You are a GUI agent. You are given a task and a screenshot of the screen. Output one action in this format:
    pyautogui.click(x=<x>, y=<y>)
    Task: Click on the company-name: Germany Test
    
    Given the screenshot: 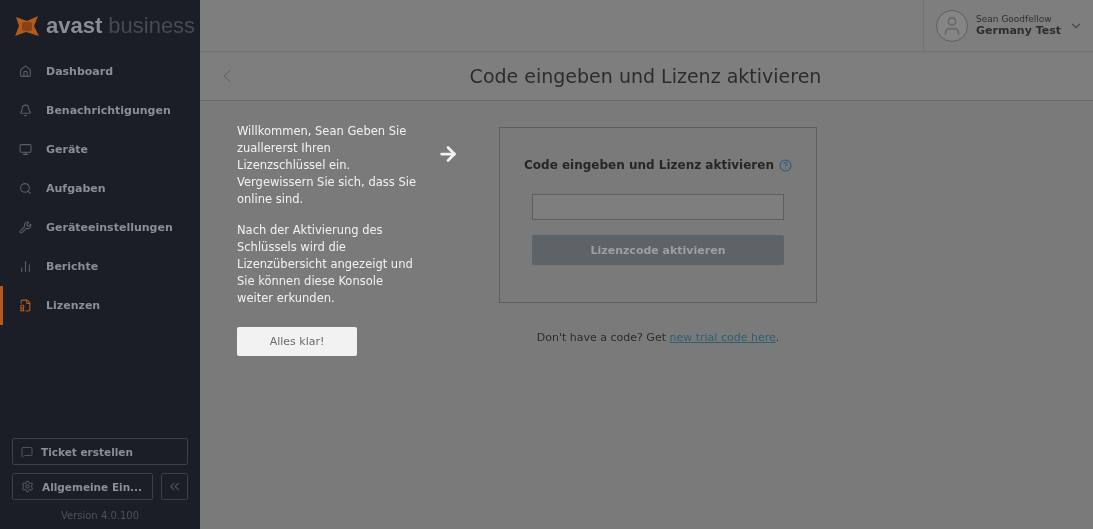 What is the action you would take?
    pyautogui.click(x=1018, y=30)
    